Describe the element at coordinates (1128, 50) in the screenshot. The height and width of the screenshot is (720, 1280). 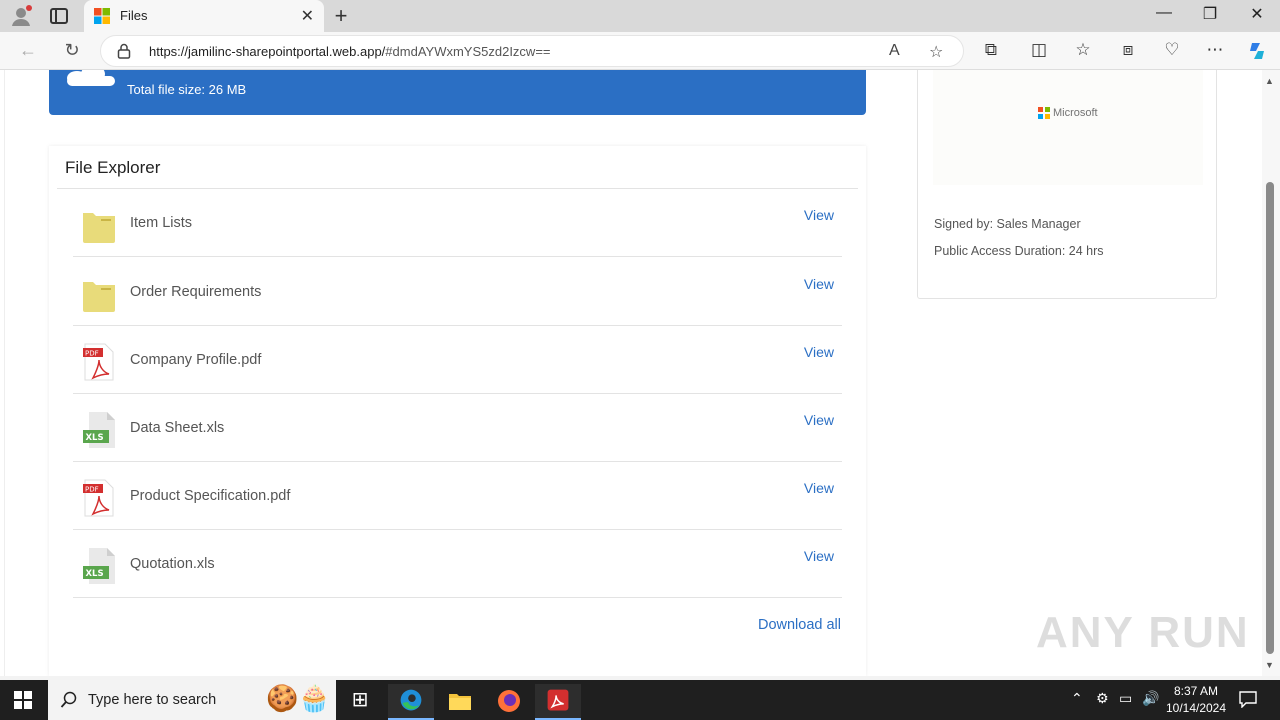
I see `collections-icon: ⧈` at that location.